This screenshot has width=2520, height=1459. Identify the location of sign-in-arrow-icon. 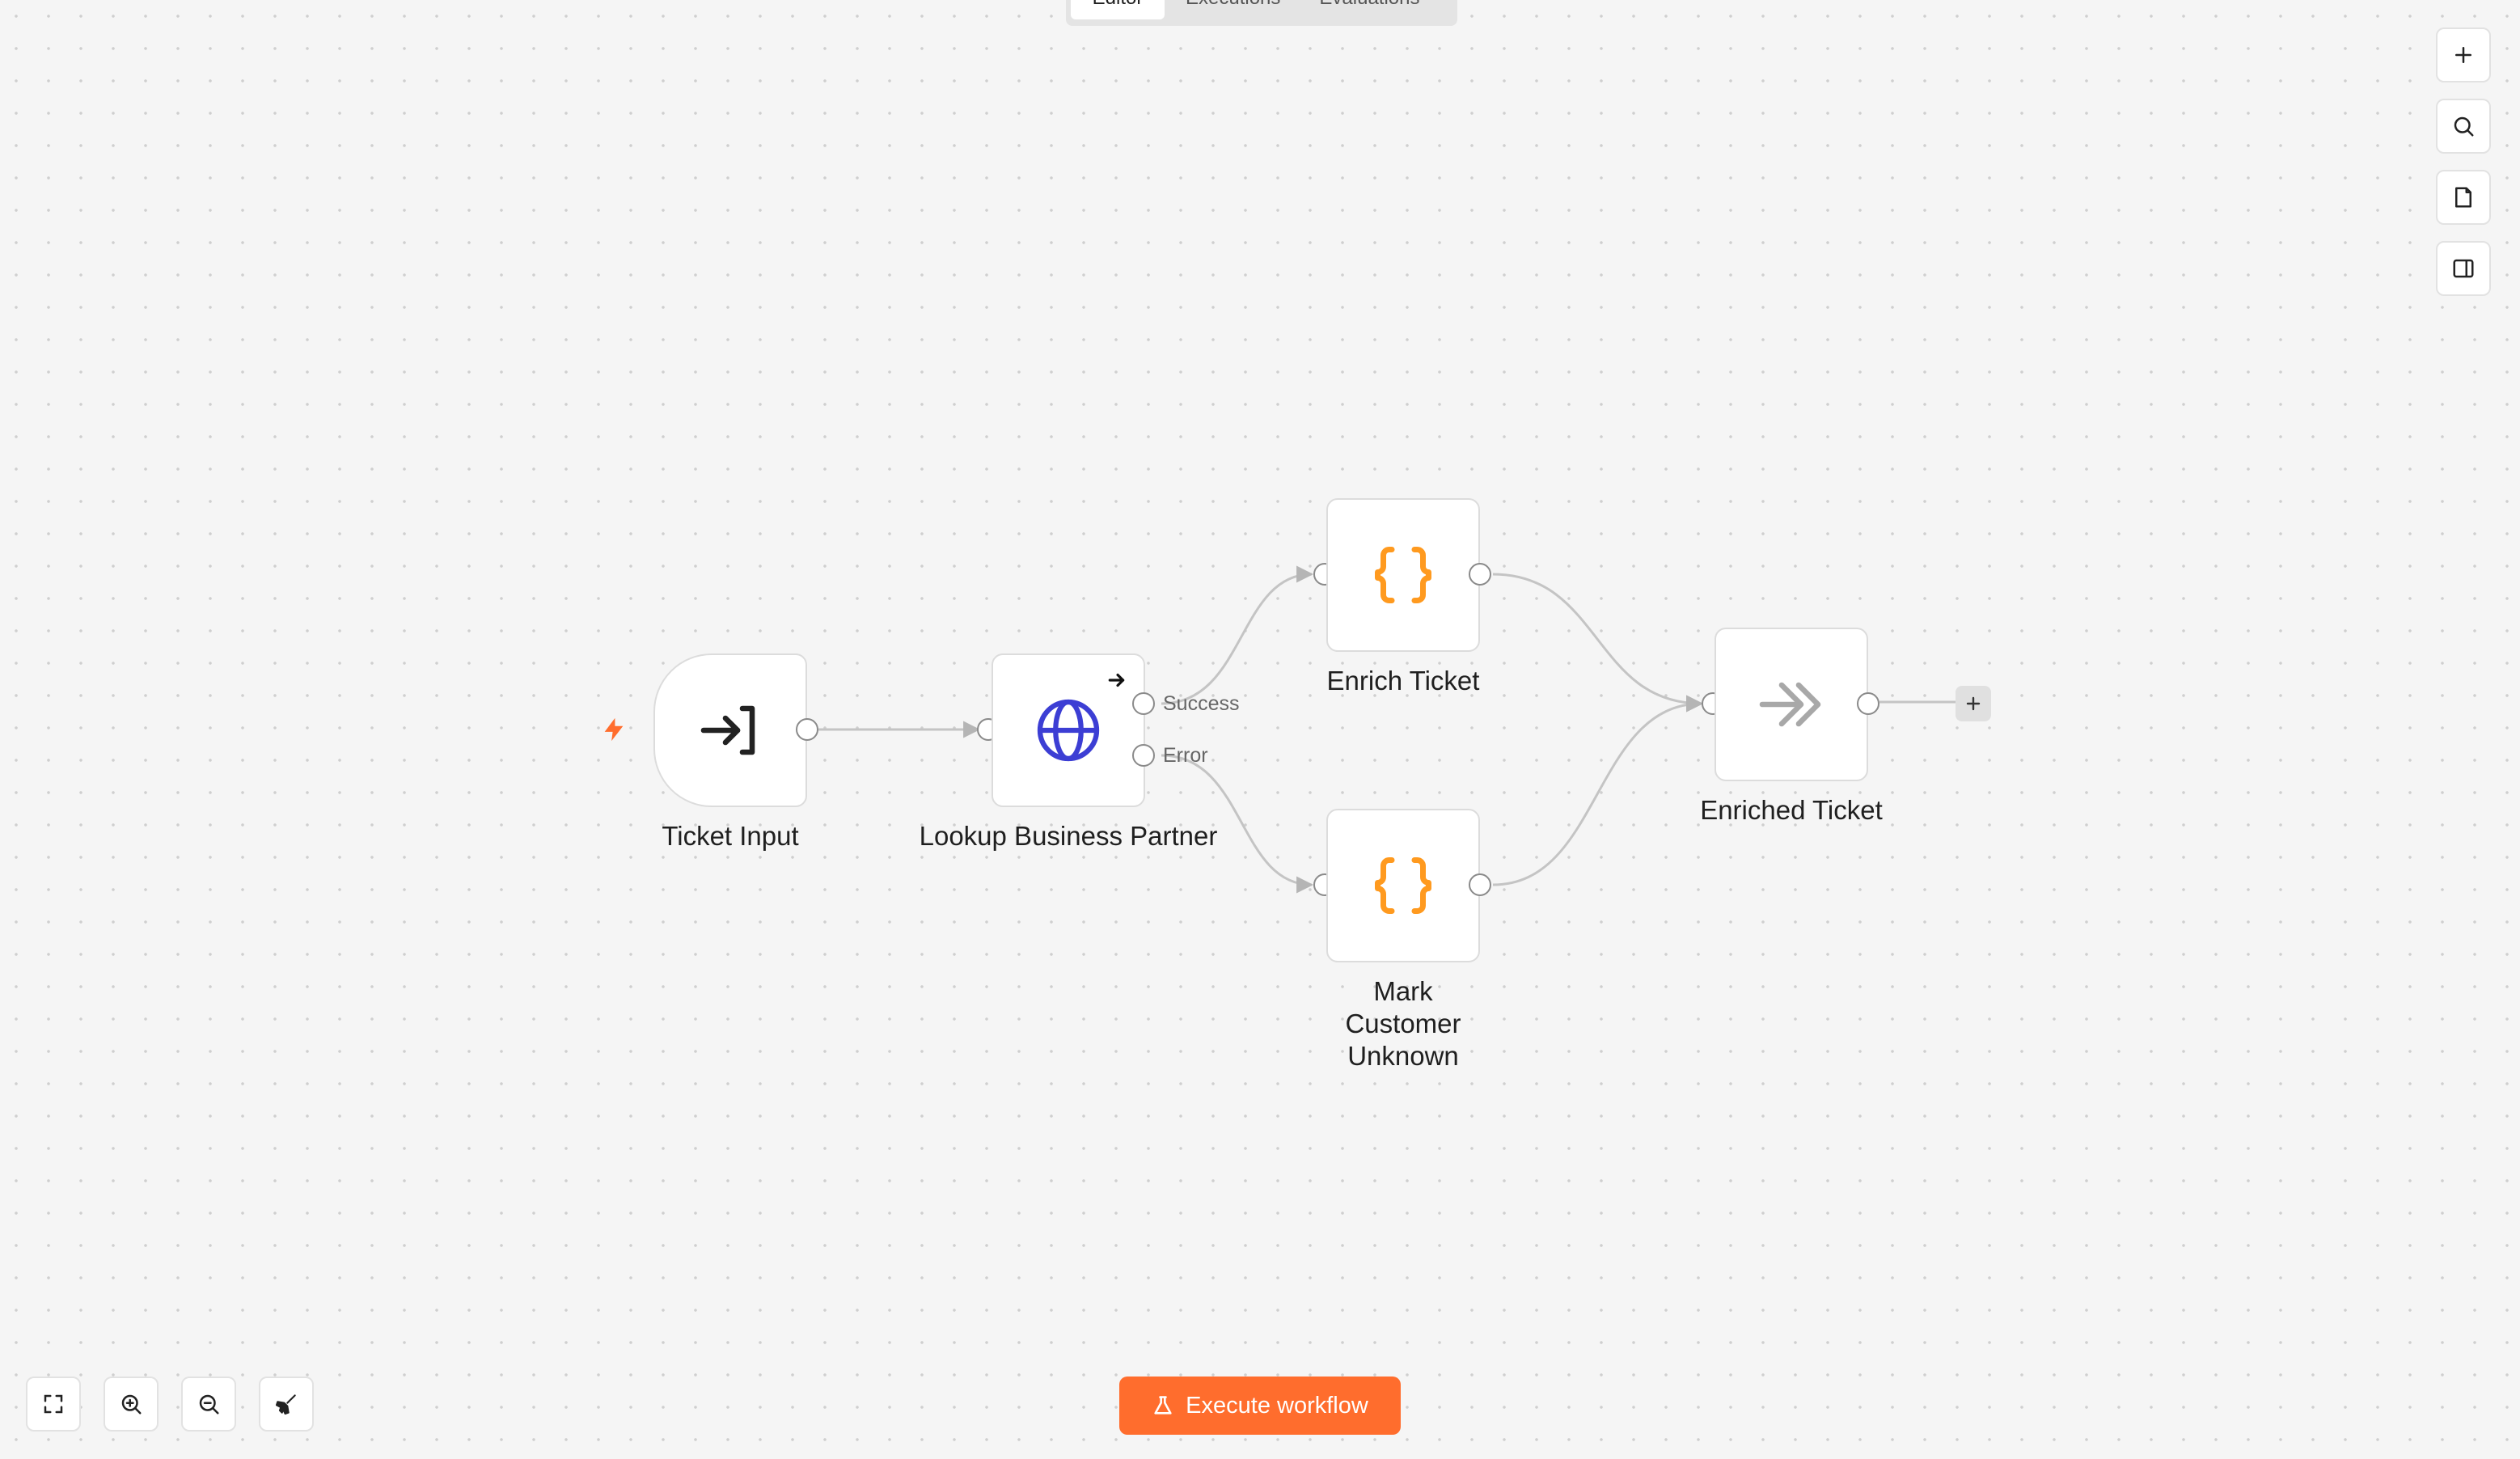
(727, 730).